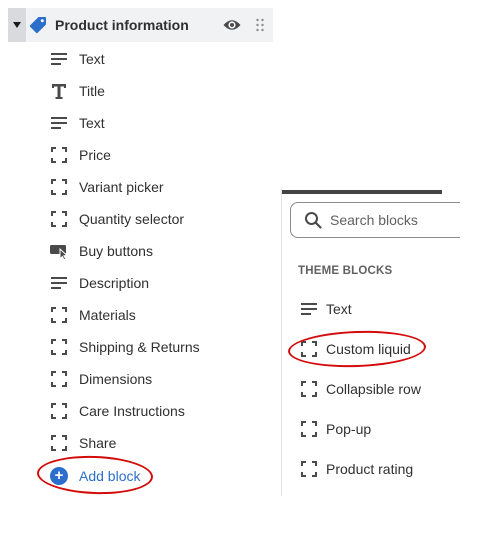 The width and height of the screenshot is (491, 536). I want to click on block-item-dimensions: Dimensions, so click(100, 379).